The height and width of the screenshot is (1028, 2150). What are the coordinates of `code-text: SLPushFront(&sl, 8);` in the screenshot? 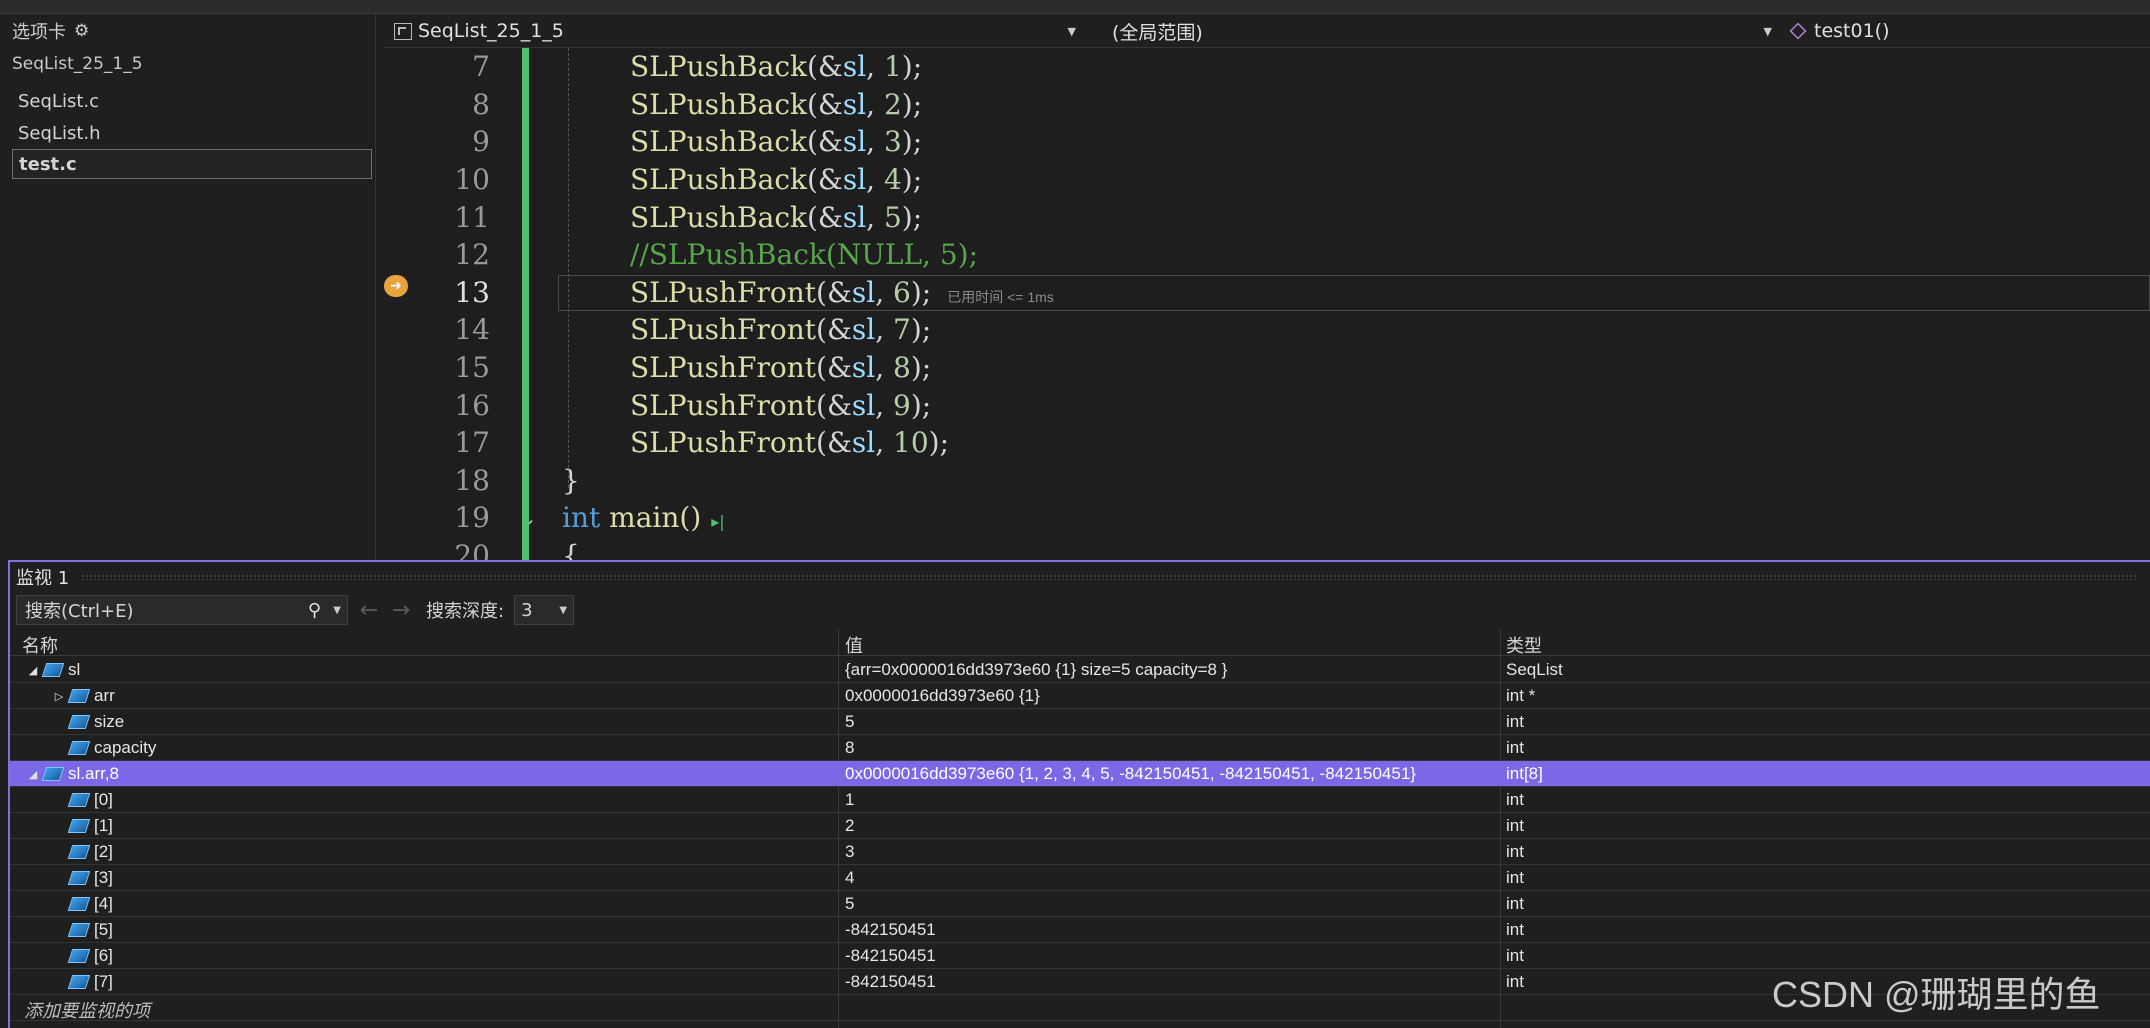 It's located at (780, 367).